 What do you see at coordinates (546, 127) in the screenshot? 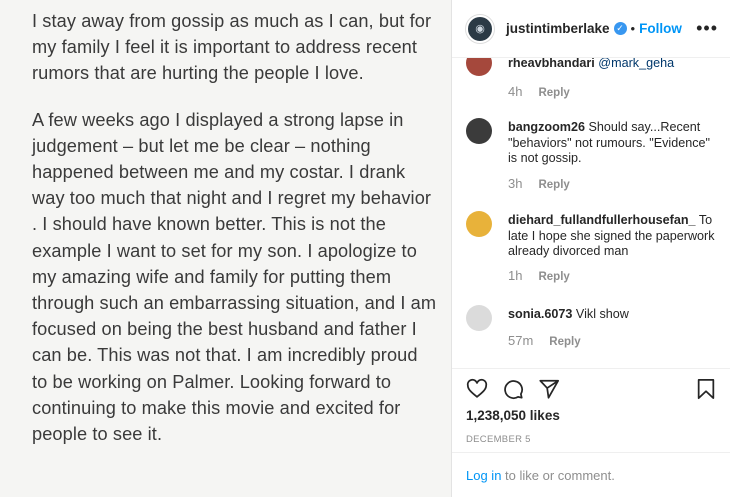
I see `comment-username: bangzoom26` at bounding box center [546, 127].